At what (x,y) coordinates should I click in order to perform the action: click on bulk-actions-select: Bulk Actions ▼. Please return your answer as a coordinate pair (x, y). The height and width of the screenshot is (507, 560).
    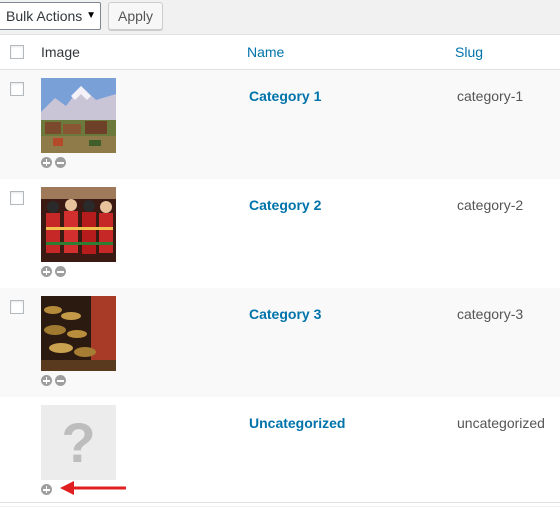
    Looking at the image, I should click on (50, 16).